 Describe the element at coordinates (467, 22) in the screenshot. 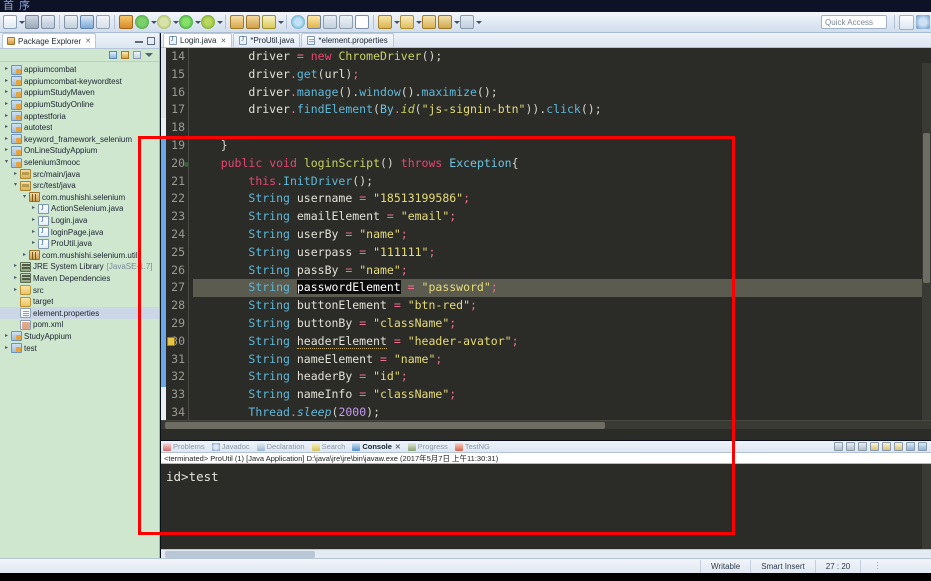

I see `back-arrow-icon` at that location.